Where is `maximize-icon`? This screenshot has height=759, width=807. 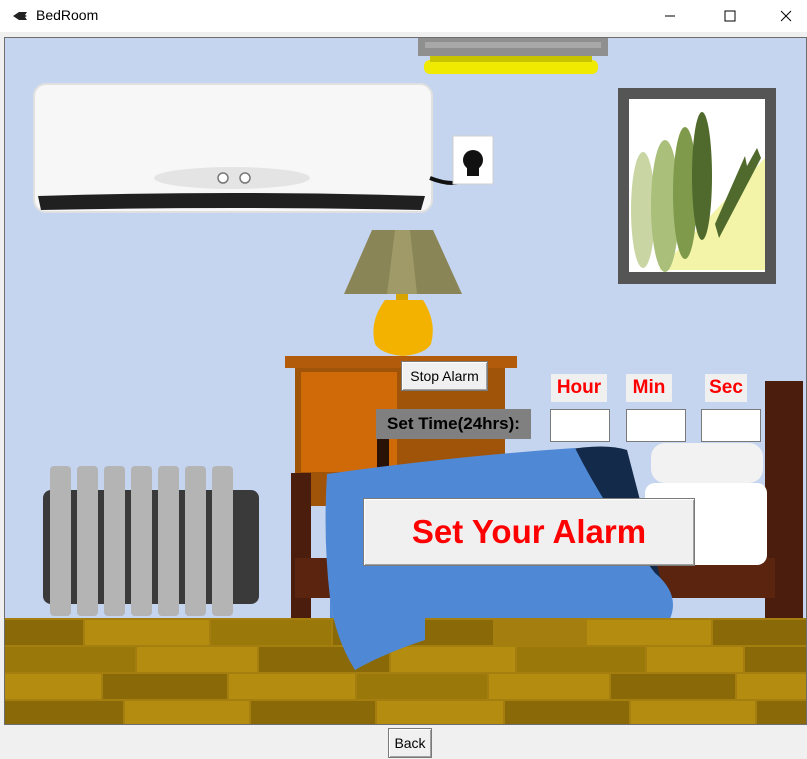
maximize-icon is located at coordinates (730, 16).